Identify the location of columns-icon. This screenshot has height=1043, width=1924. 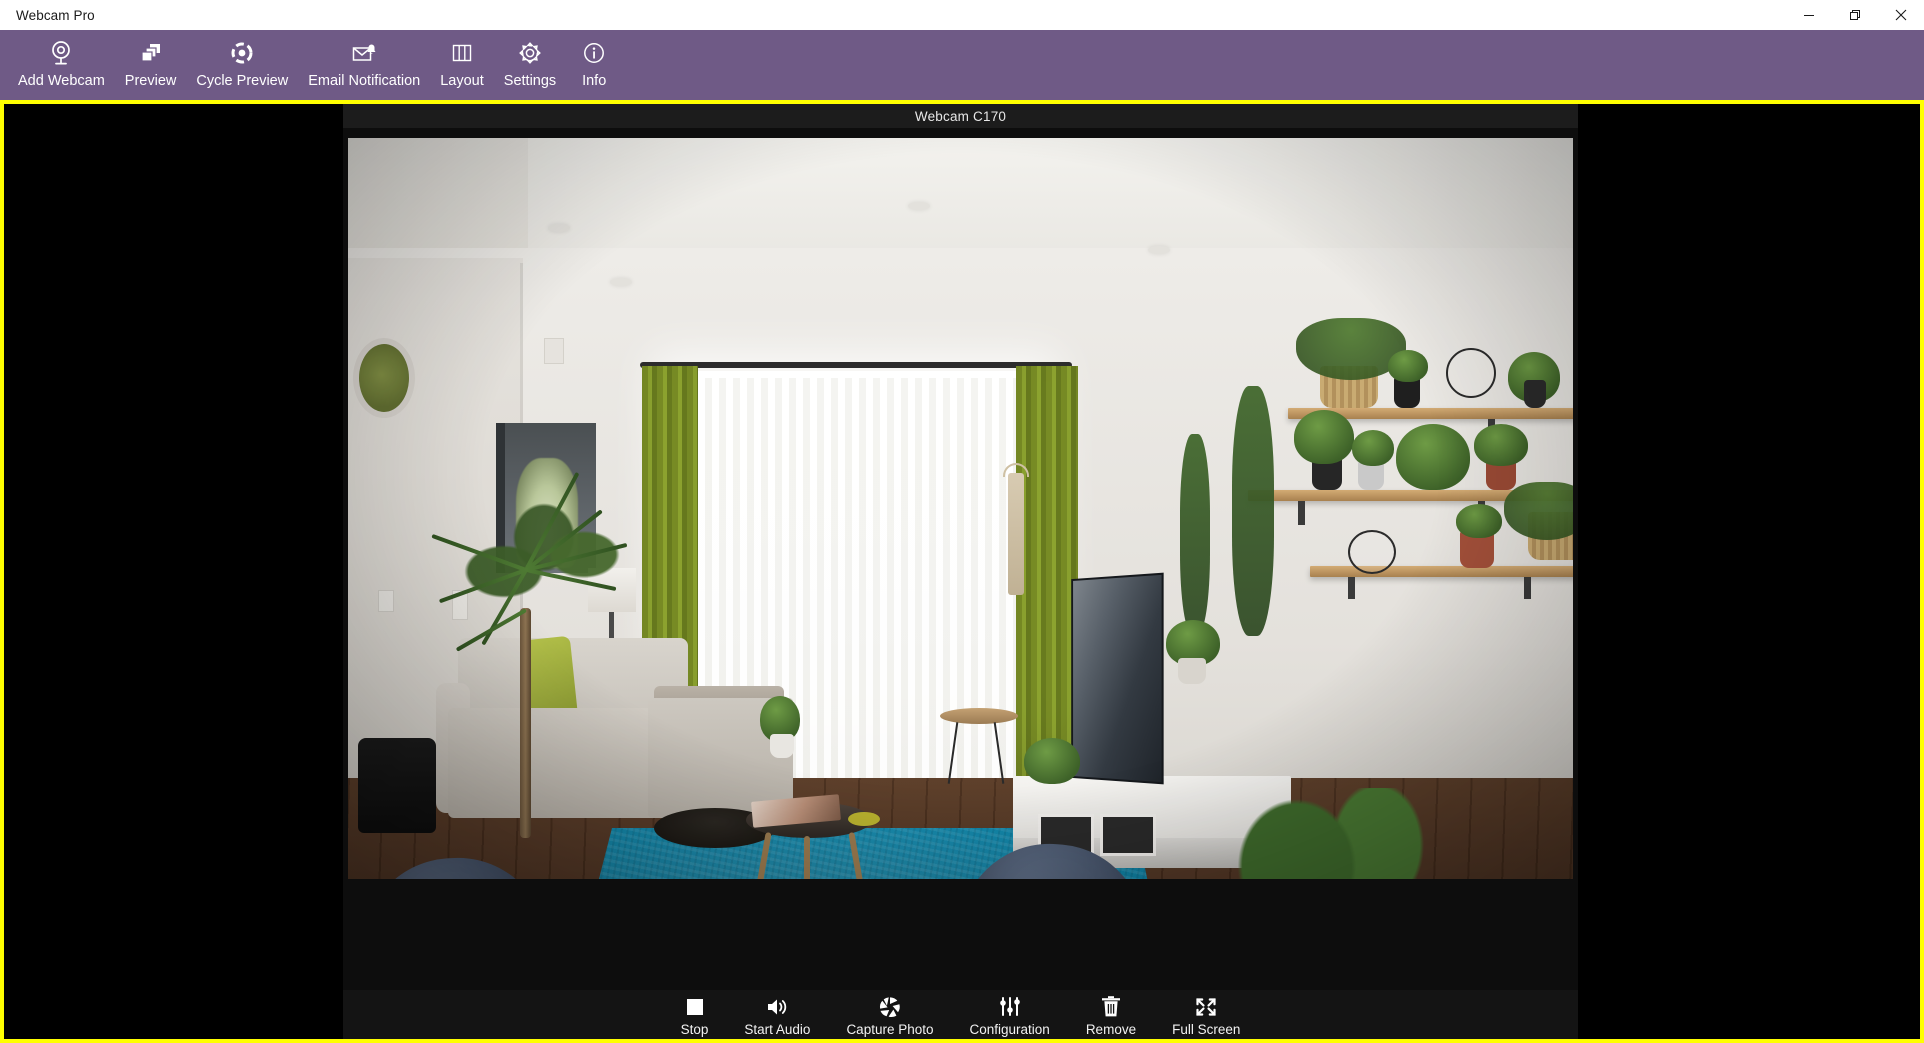
(462, 53).